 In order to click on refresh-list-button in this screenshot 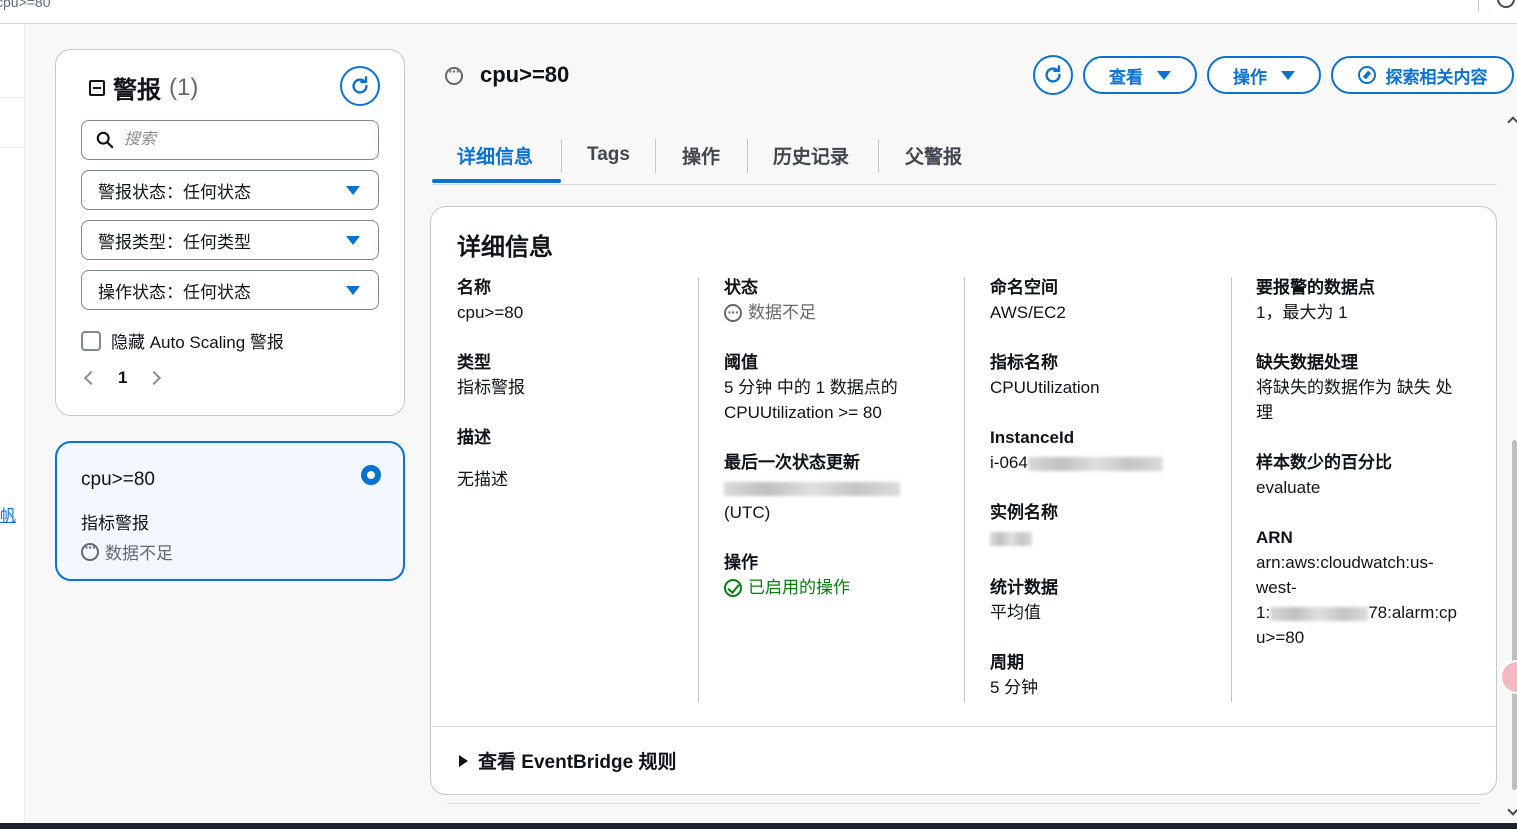, I will do `click(360, 86)`.